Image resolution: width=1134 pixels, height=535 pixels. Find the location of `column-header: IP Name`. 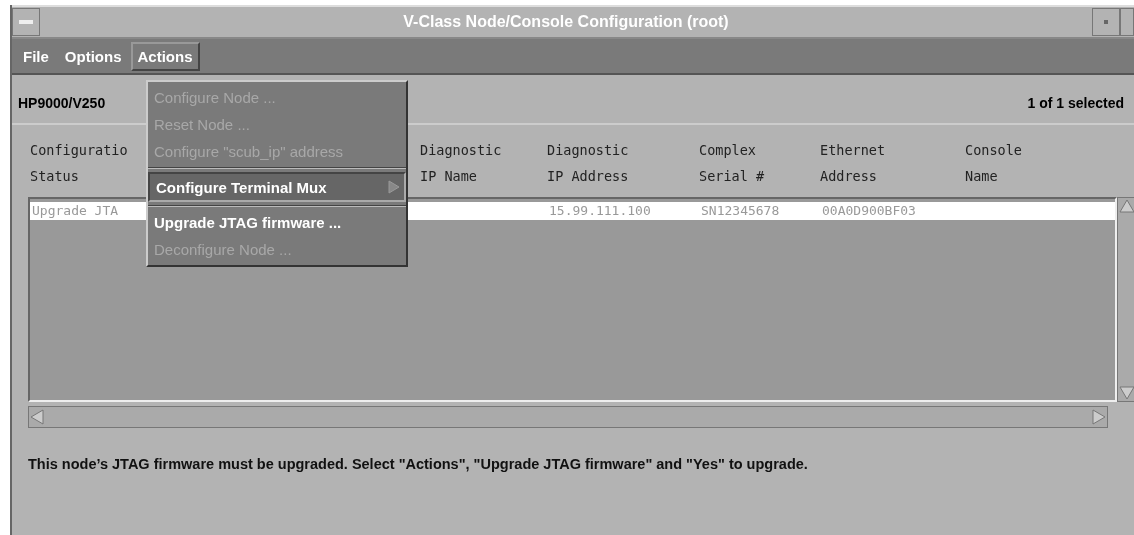

column-header: IP Name is located at coordinates (448, 176).